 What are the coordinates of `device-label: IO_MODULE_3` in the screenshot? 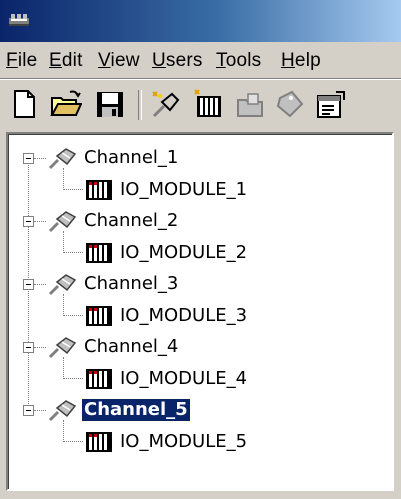 It's located at (183, 316).